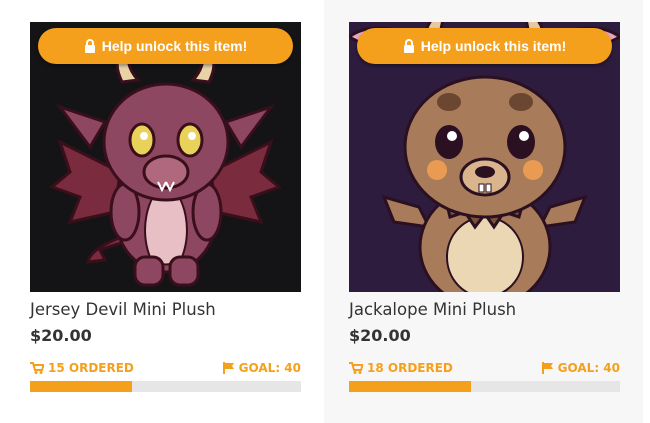  I want to click on product-name: Jackalope Mini Plush, so click(432, 309).